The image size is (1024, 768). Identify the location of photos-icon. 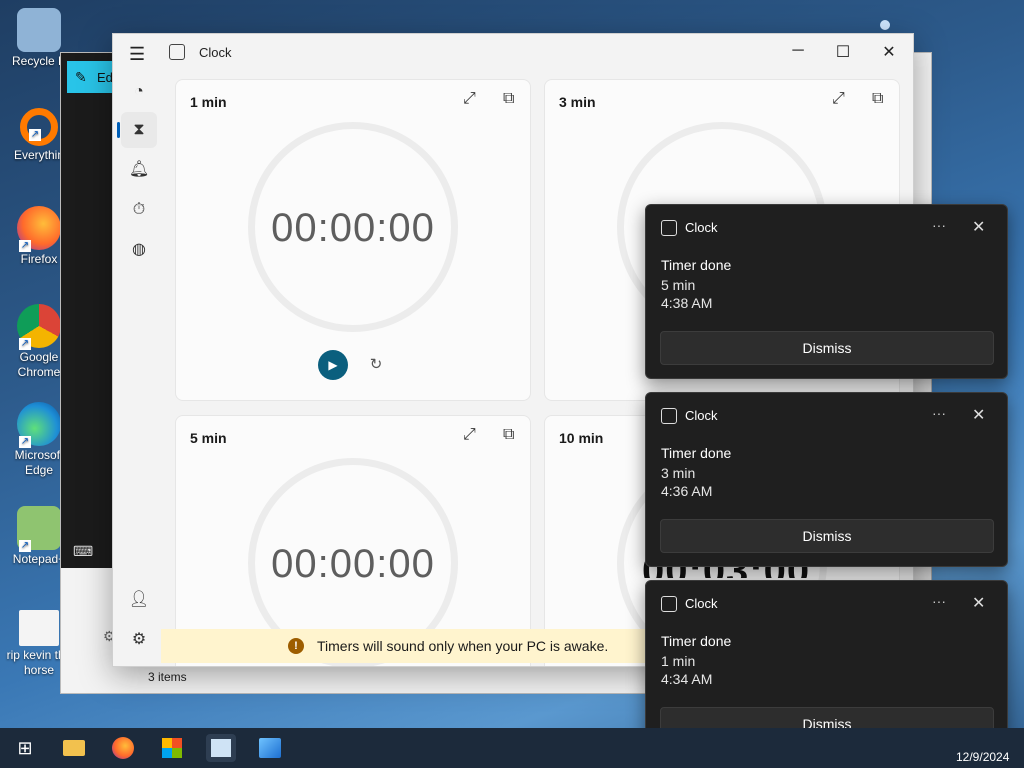
(270, 748).